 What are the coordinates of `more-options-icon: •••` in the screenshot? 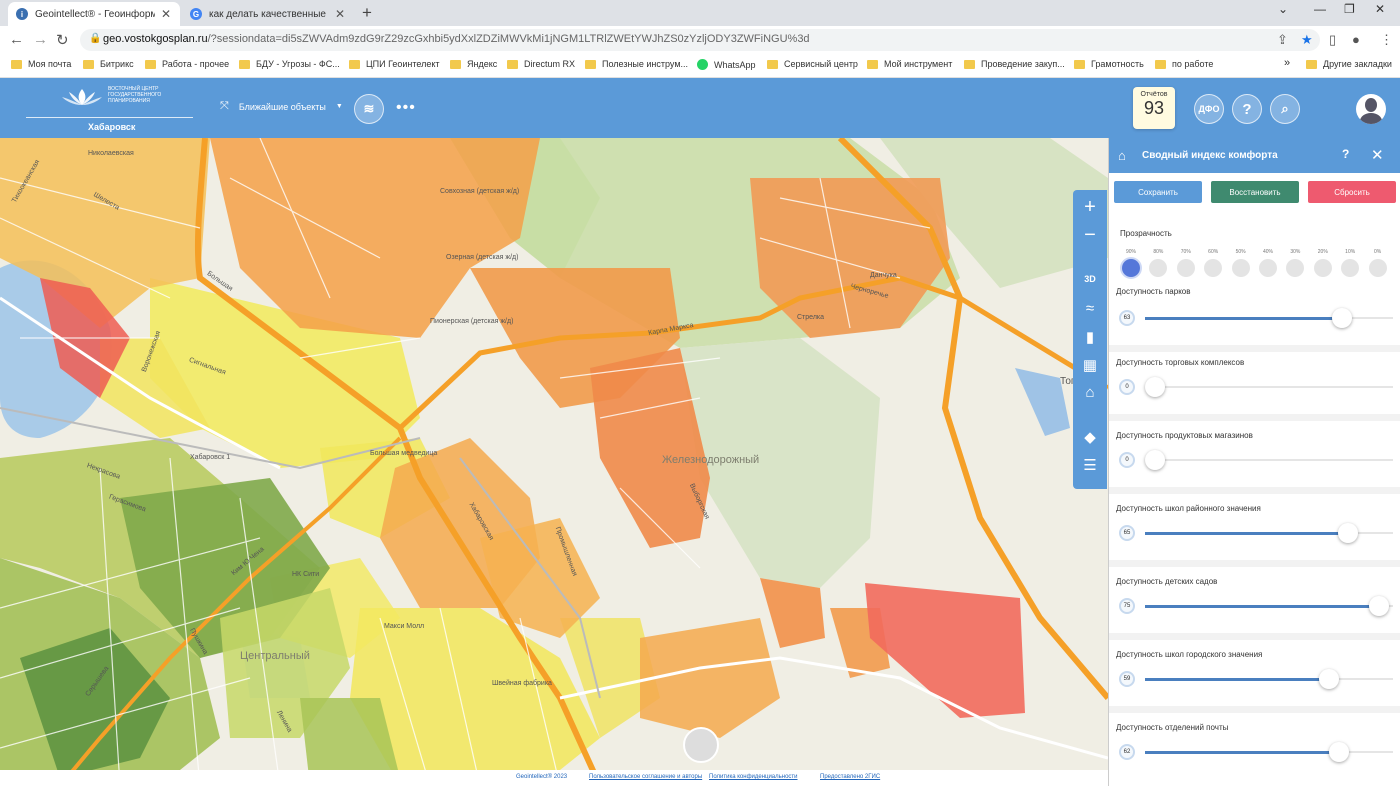 It's located at (406, 108).